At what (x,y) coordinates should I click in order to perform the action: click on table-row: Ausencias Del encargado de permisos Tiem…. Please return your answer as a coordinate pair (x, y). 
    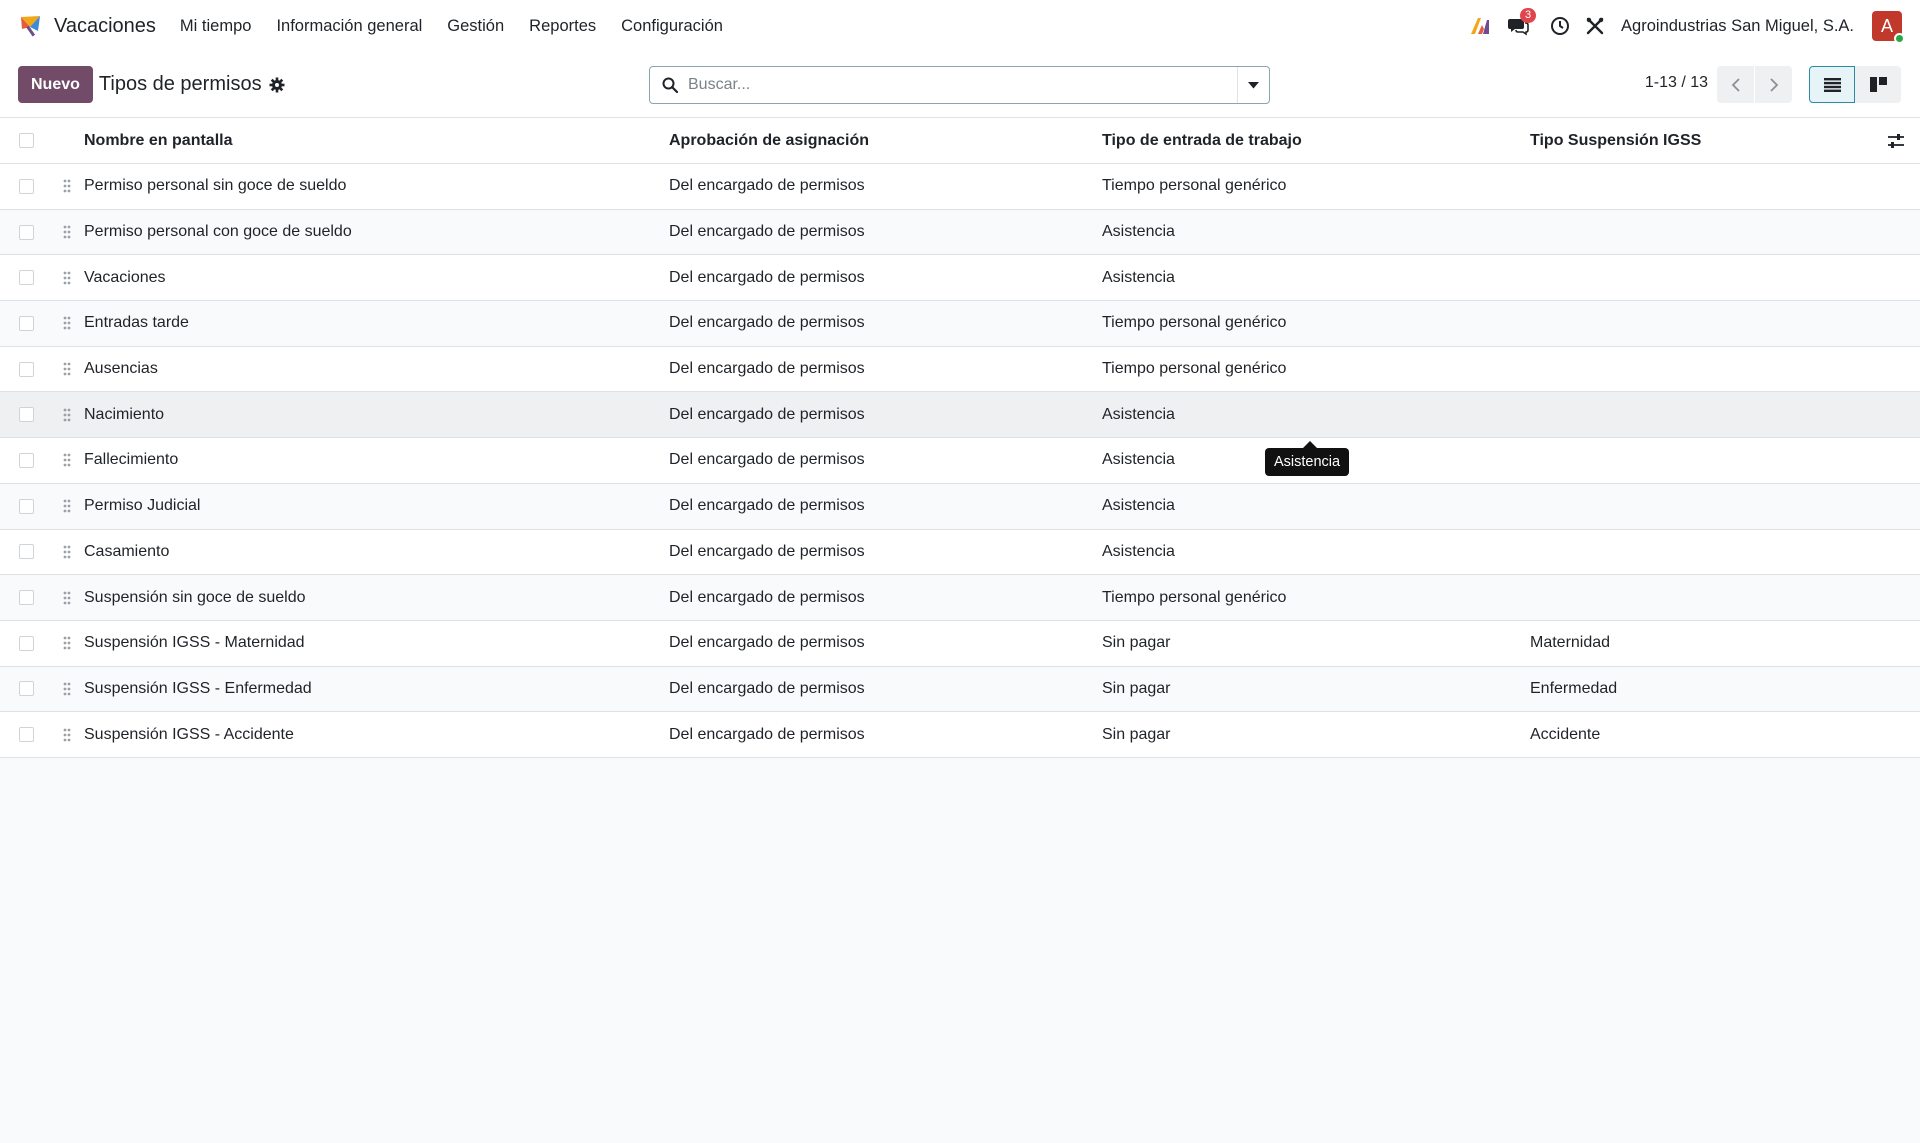
    Looking at the image, I should click on (960, 370).